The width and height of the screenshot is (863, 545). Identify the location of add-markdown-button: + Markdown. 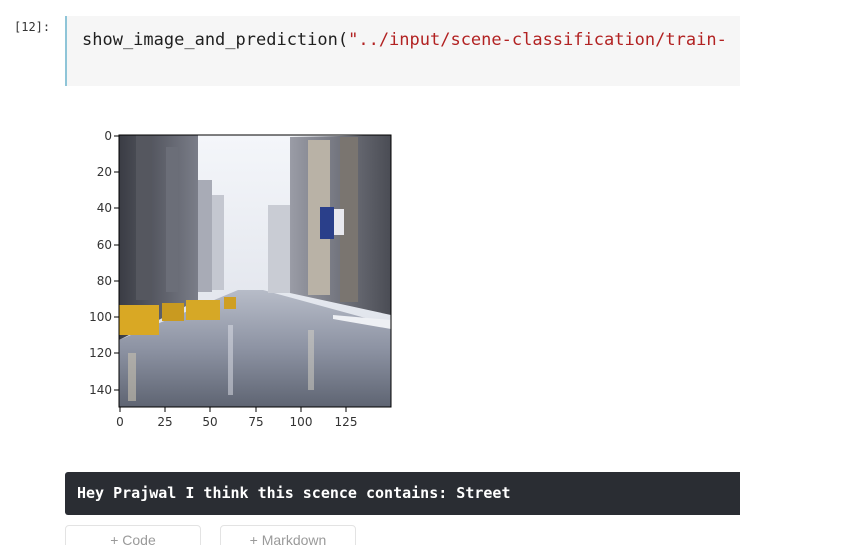
(288, 535).